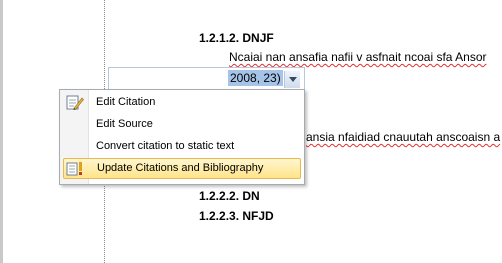  I want to click on paragraph-line-2: ansia nfaidiad cnauutah anscoaisn a, so click(403, 137).